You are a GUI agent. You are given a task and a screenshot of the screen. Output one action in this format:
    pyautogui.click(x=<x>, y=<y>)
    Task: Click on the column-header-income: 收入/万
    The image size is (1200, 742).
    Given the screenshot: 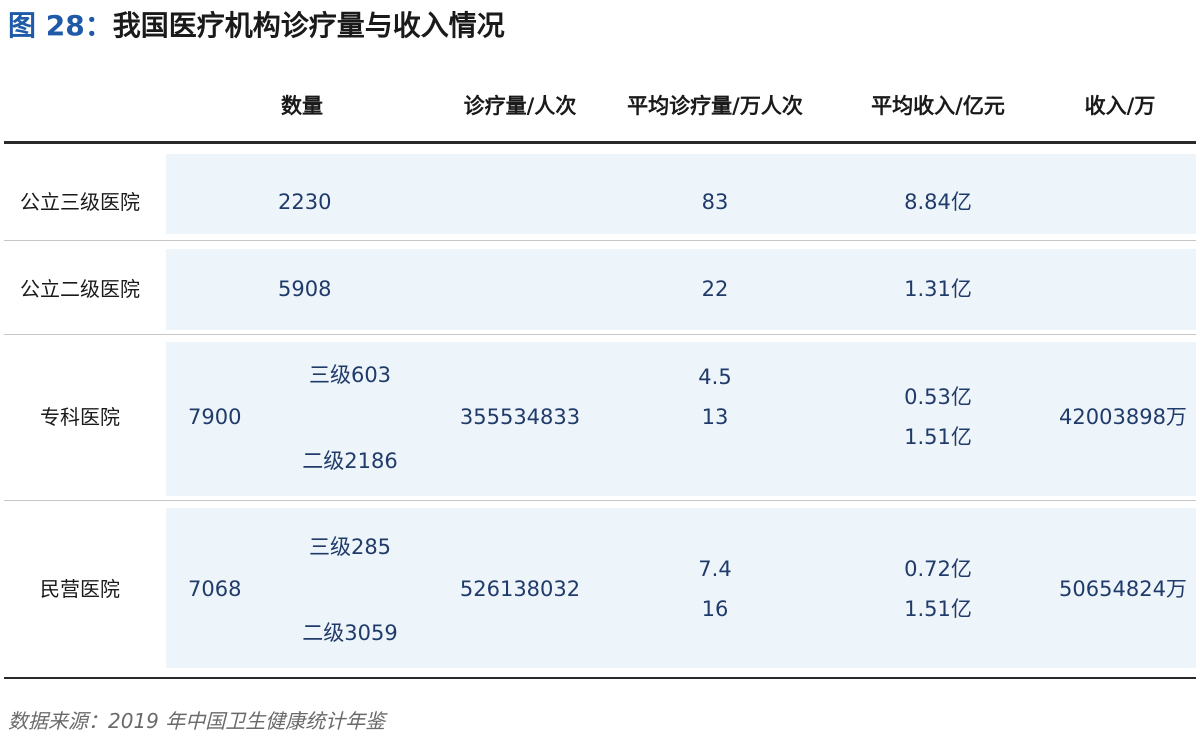 What is the action you would take?
    pyautogui.click(x=1120, y=106)
    